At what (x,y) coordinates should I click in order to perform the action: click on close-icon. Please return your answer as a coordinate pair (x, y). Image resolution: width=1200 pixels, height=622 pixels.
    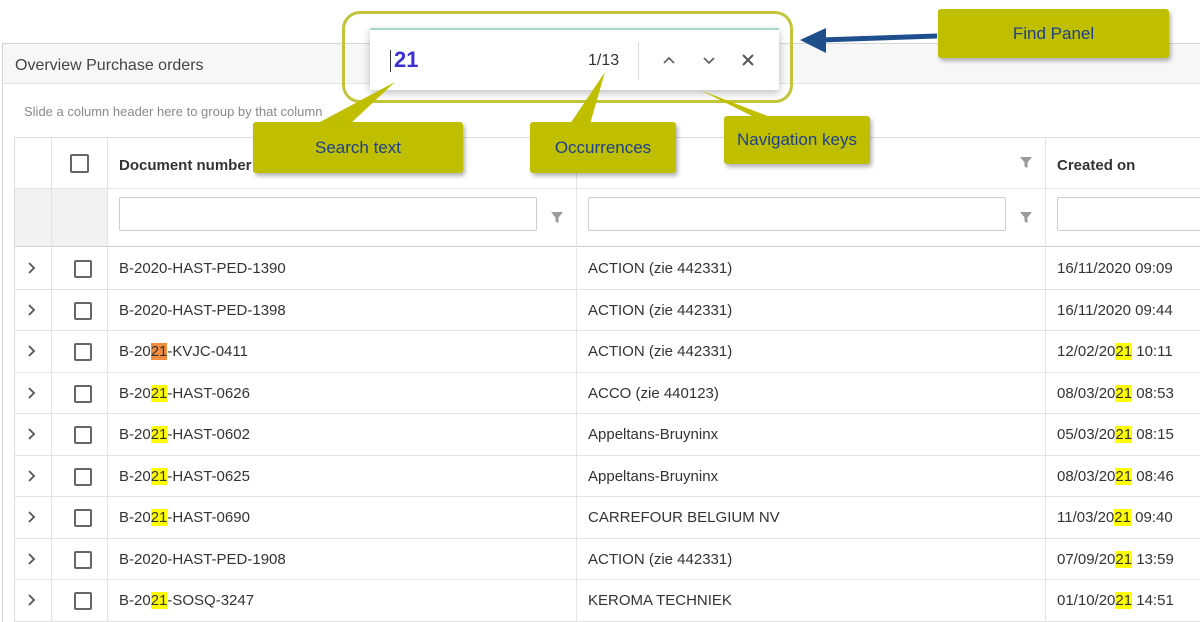
    Looking at the image, I should click on (748, 60).